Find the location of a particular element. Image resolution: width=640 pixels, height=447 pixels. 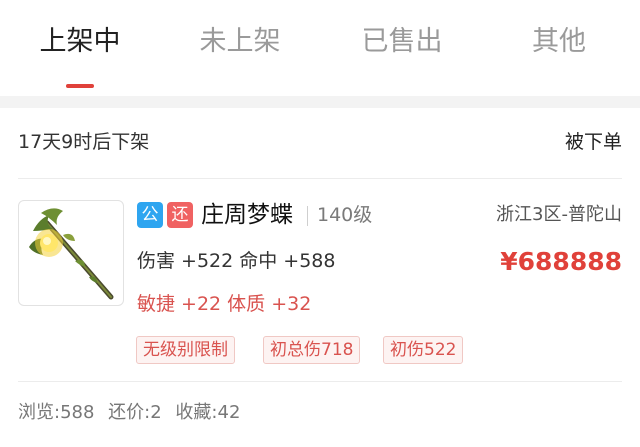

tab-sold: 已售出 is located at coordinates (402, 42).